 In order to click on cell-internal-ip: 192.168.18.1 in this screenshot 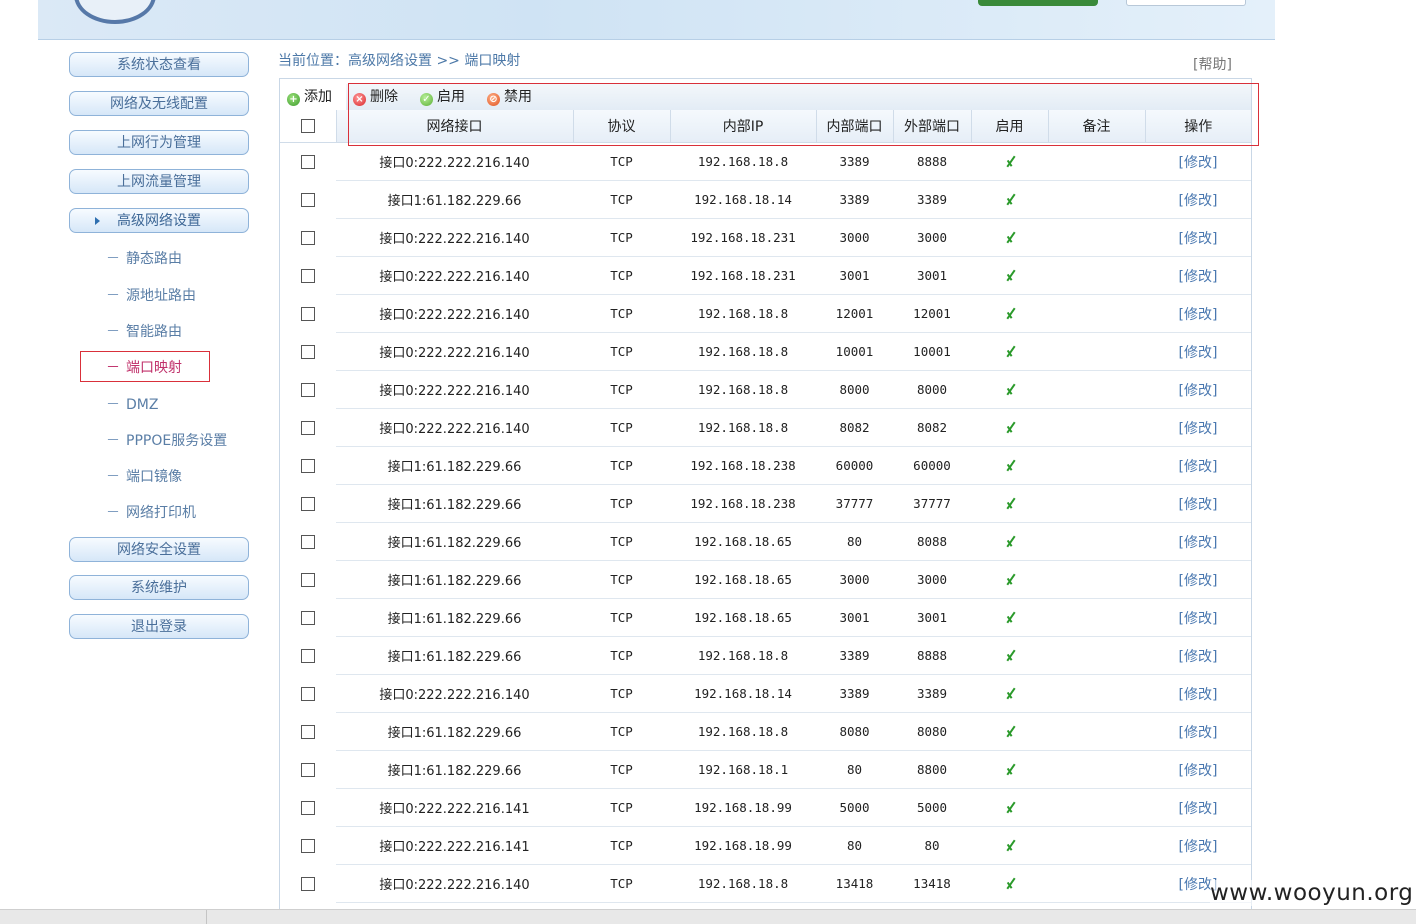, I will do `click(743, 769)`.